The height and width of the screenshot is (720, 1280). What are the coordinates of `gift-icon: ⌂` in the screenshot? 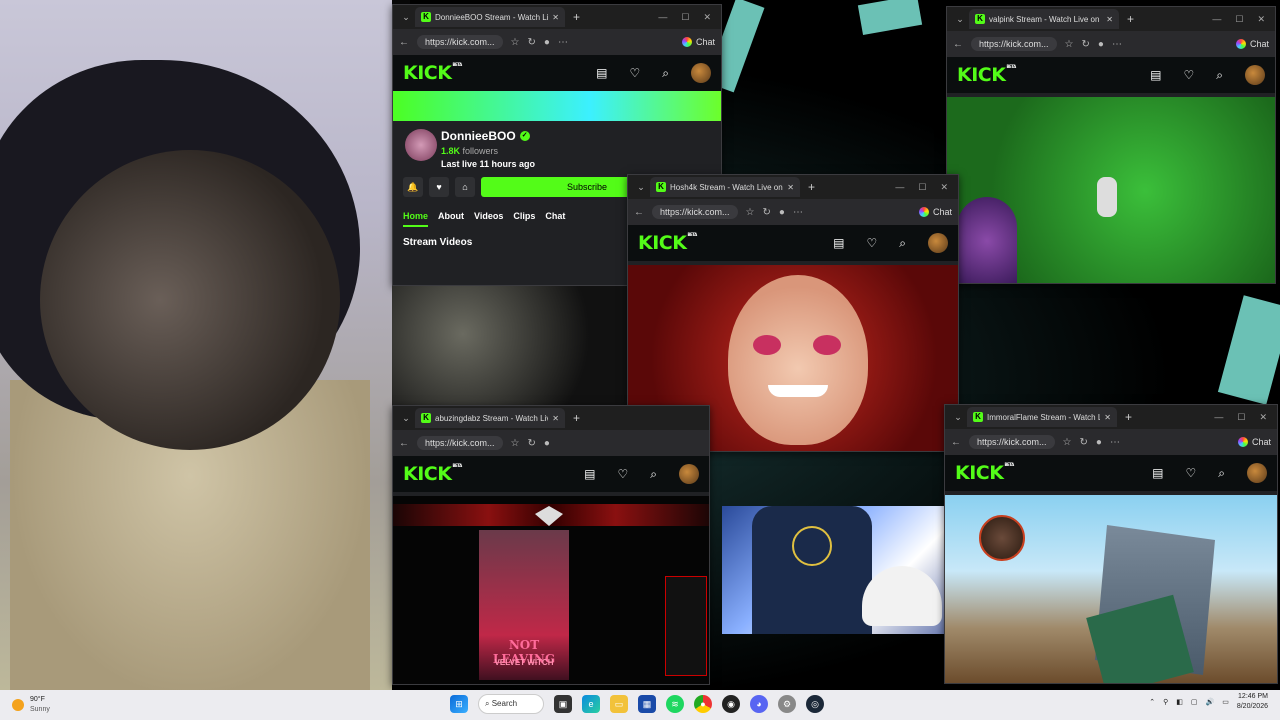 It's located at (465, 187).